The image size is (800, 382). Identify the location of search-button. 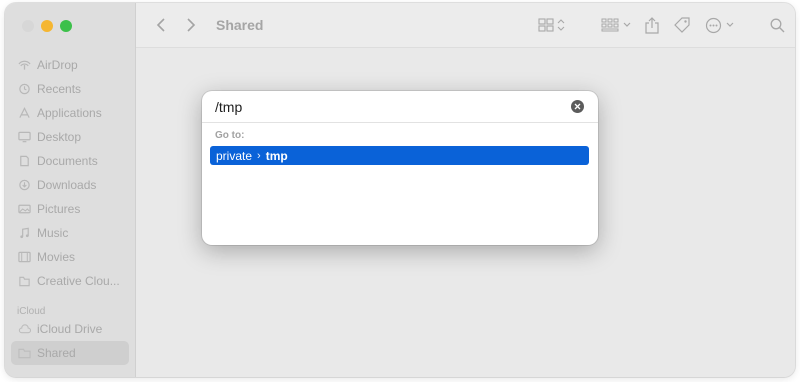
(777, 25).